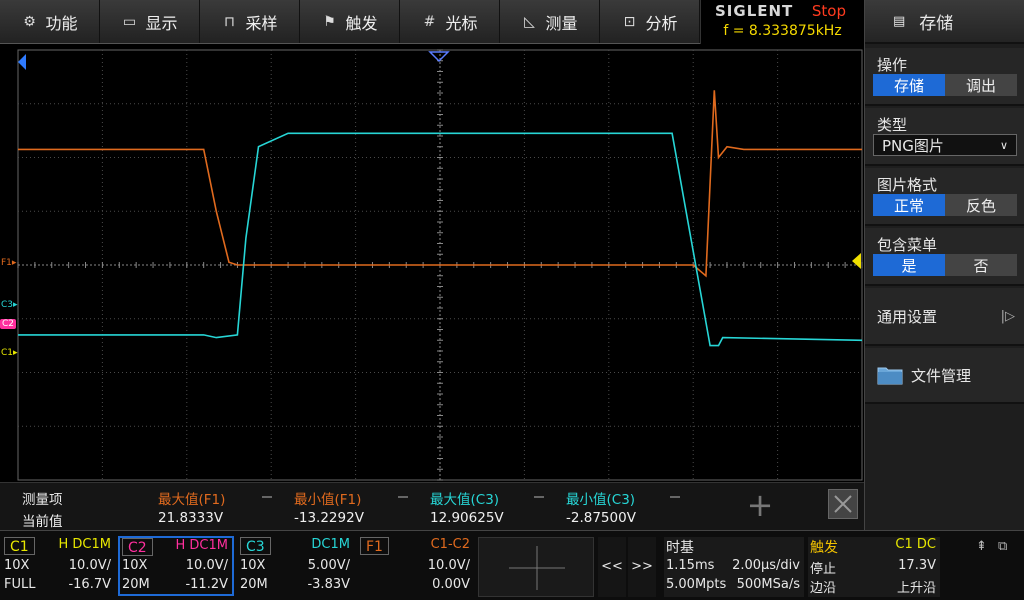  What do you see at coordinates (824, 548) in the screenshot?
I see `trigger-label: 触发` at bounding box center [824, 548].